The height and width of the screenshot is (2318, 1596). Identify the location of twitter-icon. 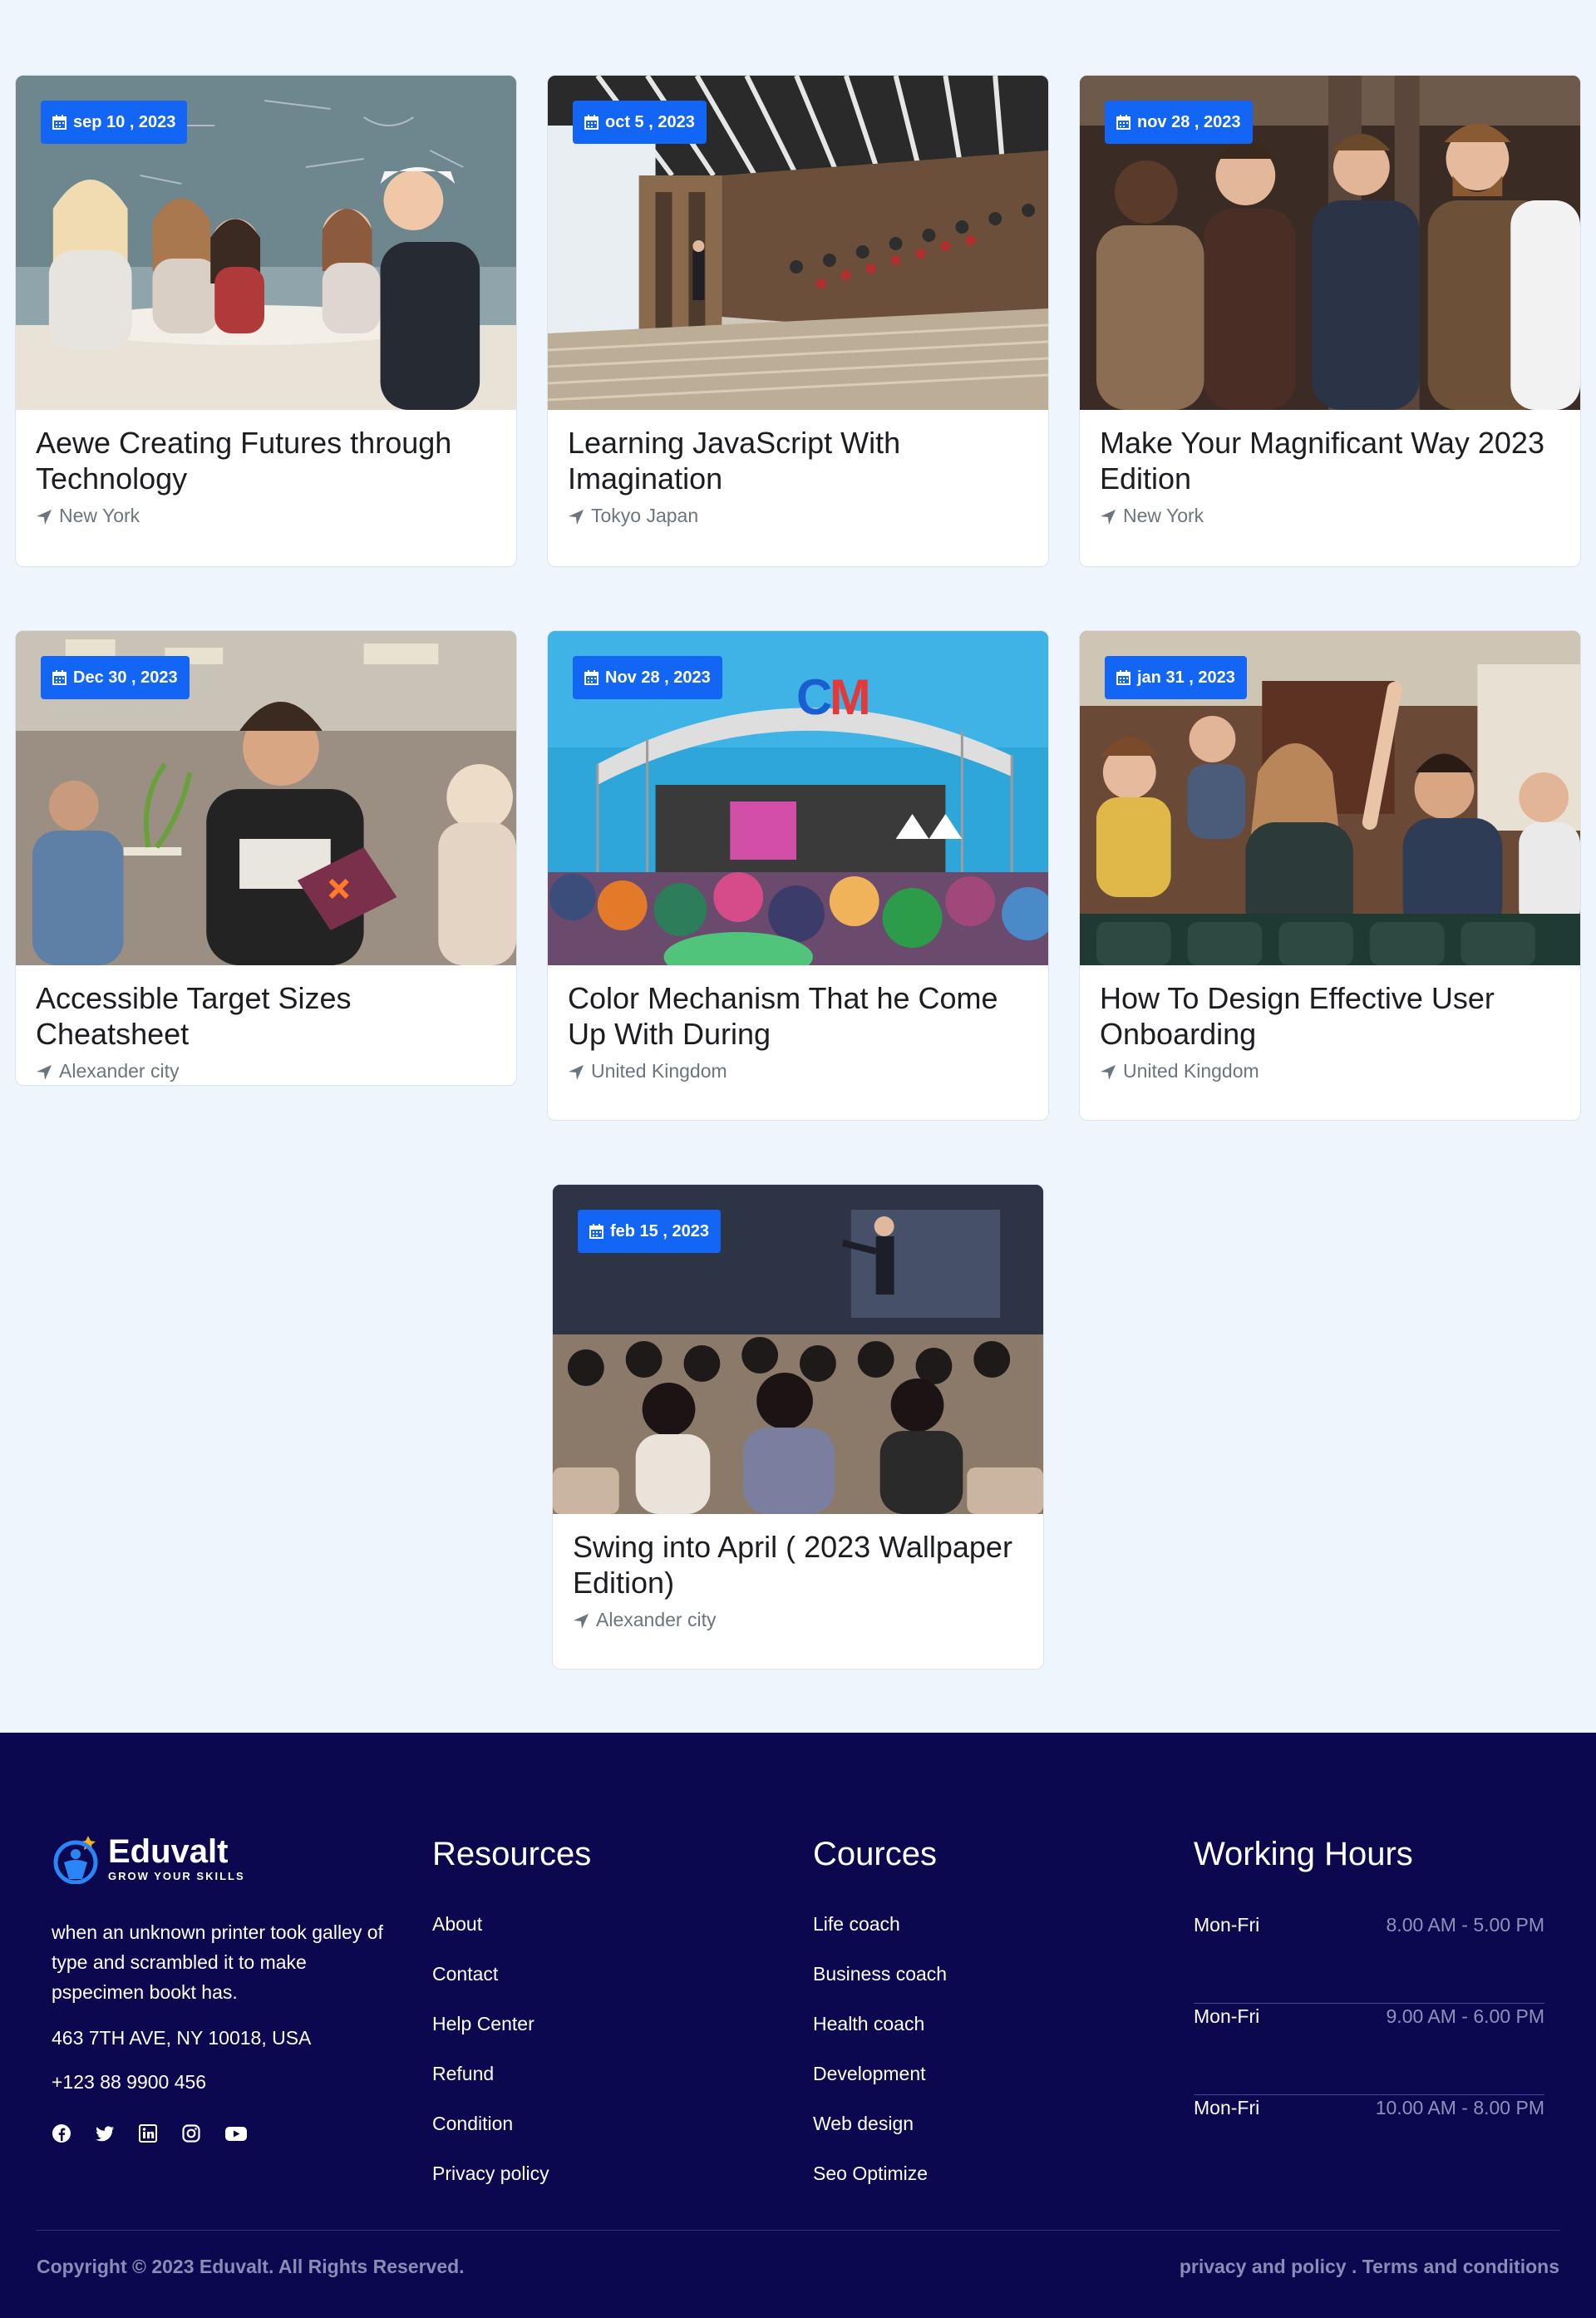
(105, 2133).